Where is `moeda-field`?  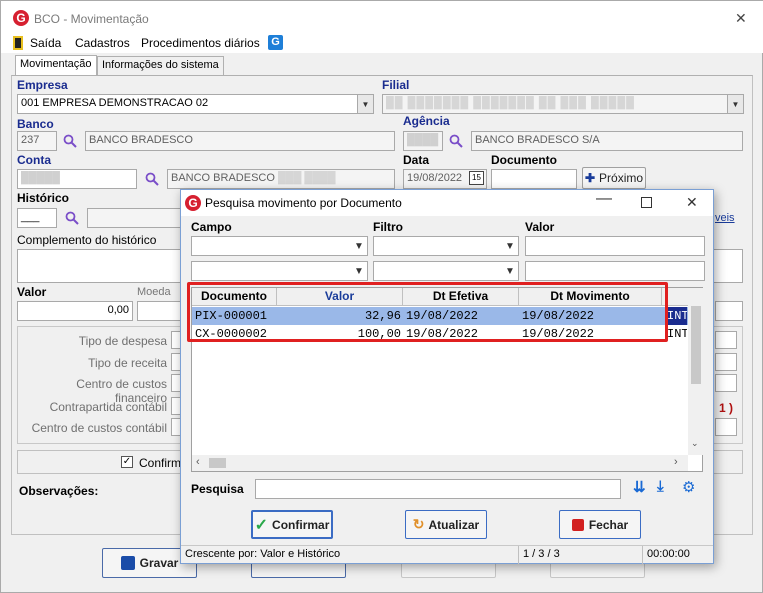
moeda-field is located at coordinates (159, 311).